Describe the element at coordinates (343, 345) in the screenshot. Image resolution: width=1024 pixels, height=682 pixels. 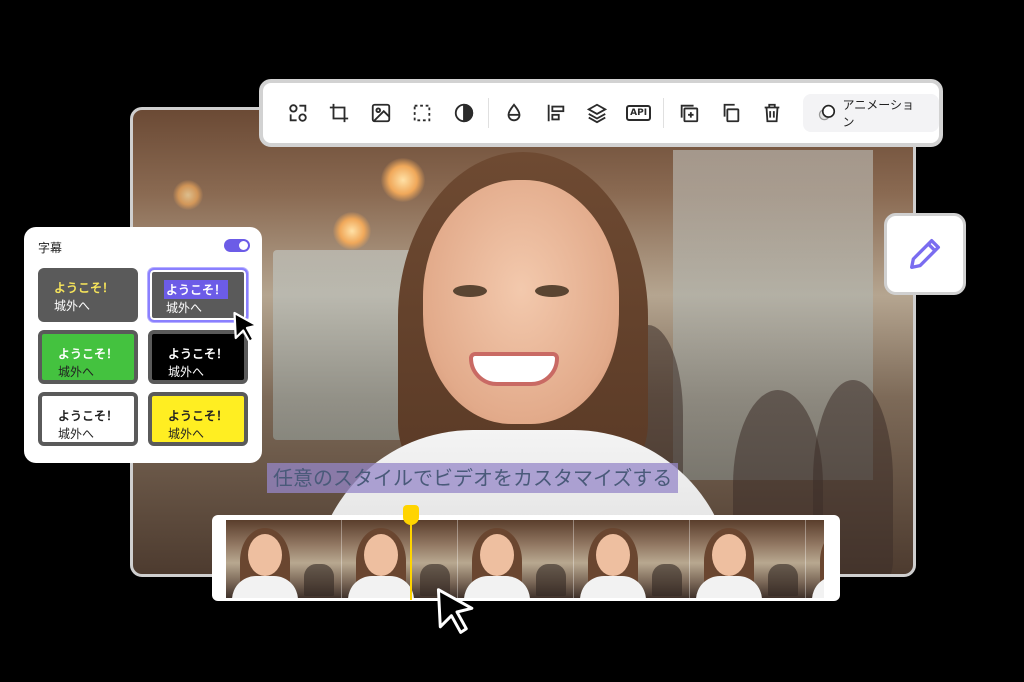
I see `background-window` at that location.